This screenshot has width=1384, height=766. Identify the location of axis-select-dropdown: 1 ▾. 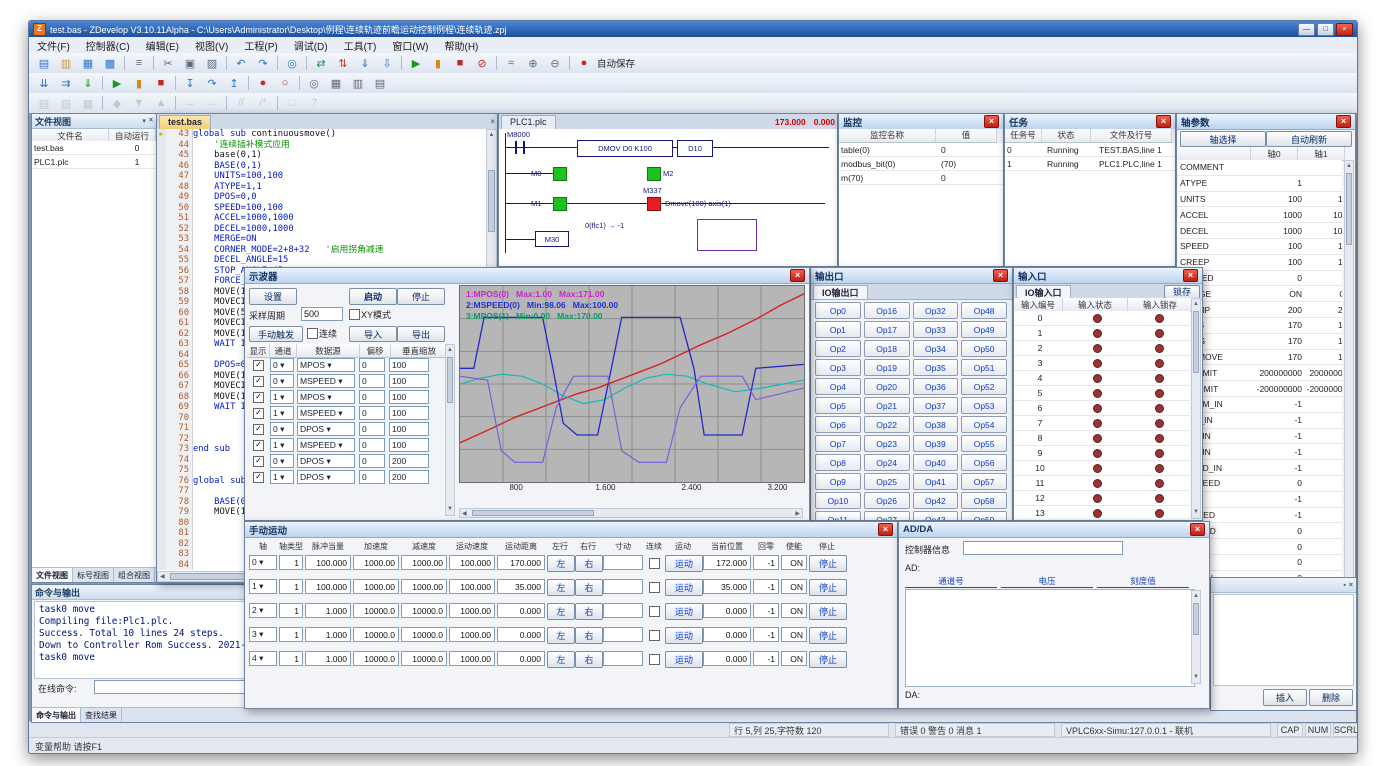
(263, 586).